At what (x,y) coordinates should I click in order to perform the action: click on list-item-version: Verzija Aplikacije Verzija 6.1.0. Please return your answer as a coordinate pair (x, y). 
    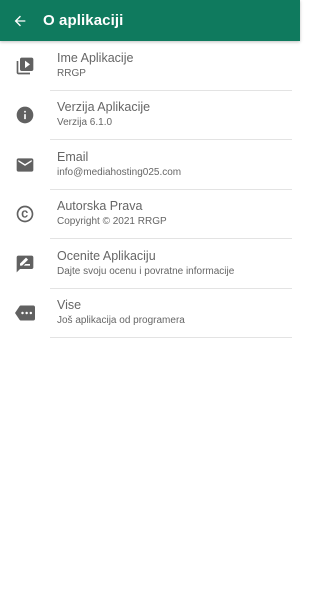
    Looking at the image, I should click on (150, 115).